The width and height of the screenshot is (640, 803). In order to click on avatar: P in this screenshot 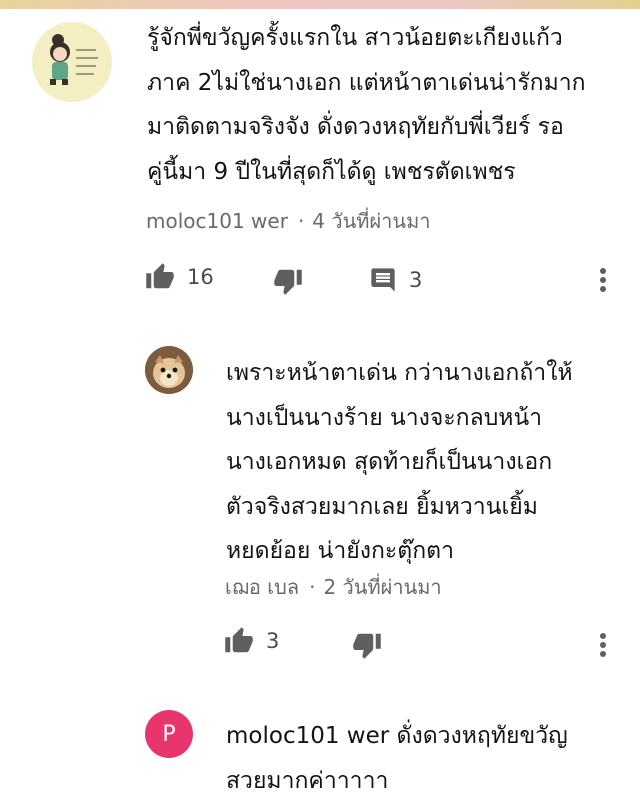, I will do `click(169, 734)`.